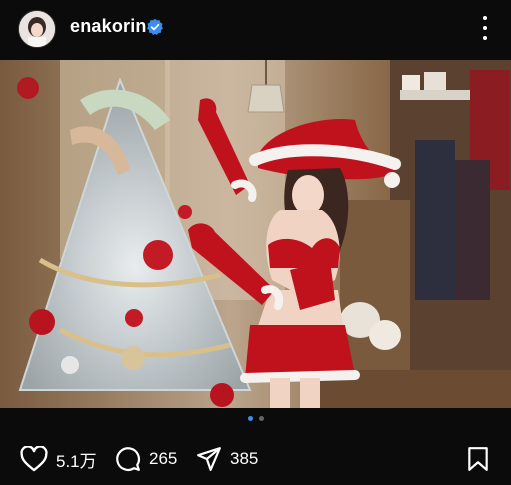 The width and height of the screenshot is (511, 485). Describe the element at coordinates (255, 29) in the screenshot. I see `post-header: enakorin` at that location.